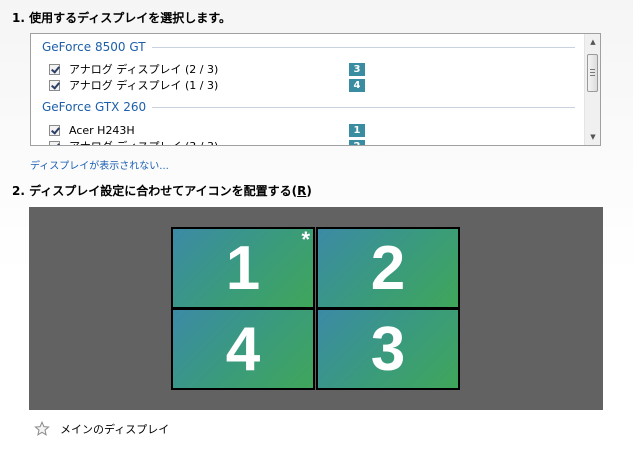 This screenshot has width=633, height=458. I want to click on star-outline-icon, so click(42, 428).